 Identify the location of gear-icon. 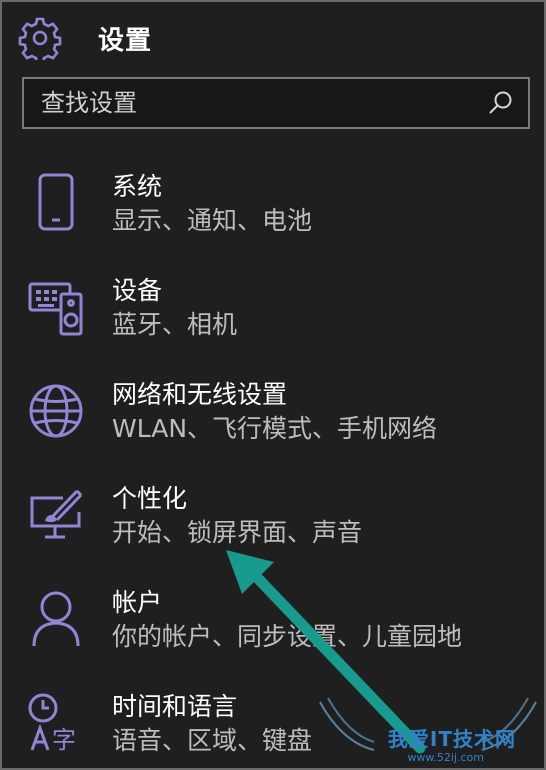
(40, 38).